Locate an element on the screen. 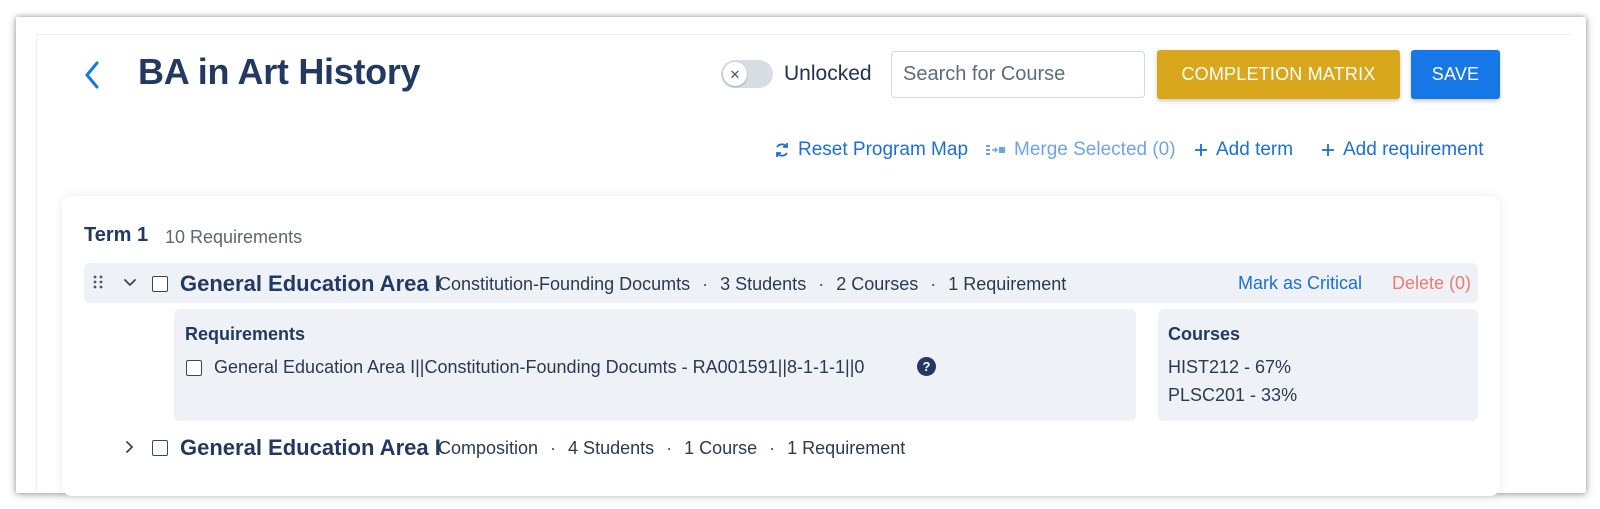 Image resolution: width=1600 pixels, height=509 pixels. left-divider is located at coordinates (36, 263).